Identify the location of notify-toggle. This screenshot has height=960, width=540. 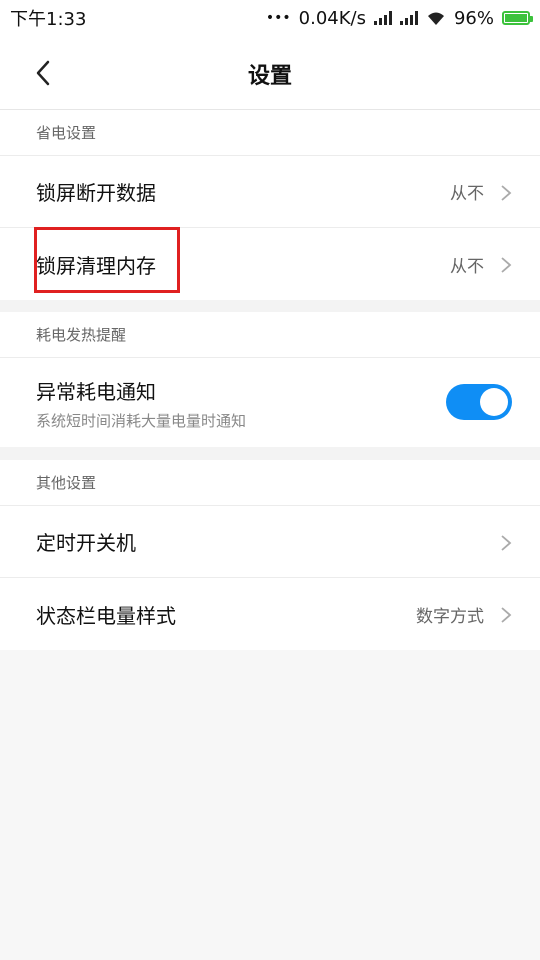
(479, 402).